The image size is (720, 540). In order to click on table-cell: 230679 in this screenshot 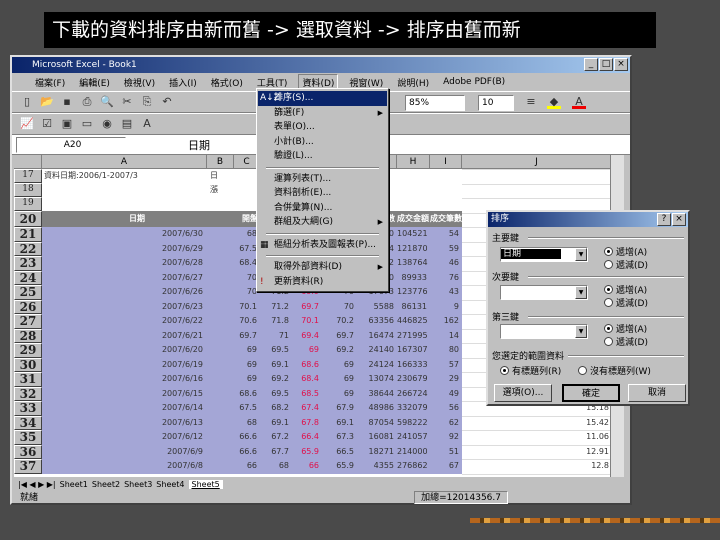, I will do `click(413, 379)`.